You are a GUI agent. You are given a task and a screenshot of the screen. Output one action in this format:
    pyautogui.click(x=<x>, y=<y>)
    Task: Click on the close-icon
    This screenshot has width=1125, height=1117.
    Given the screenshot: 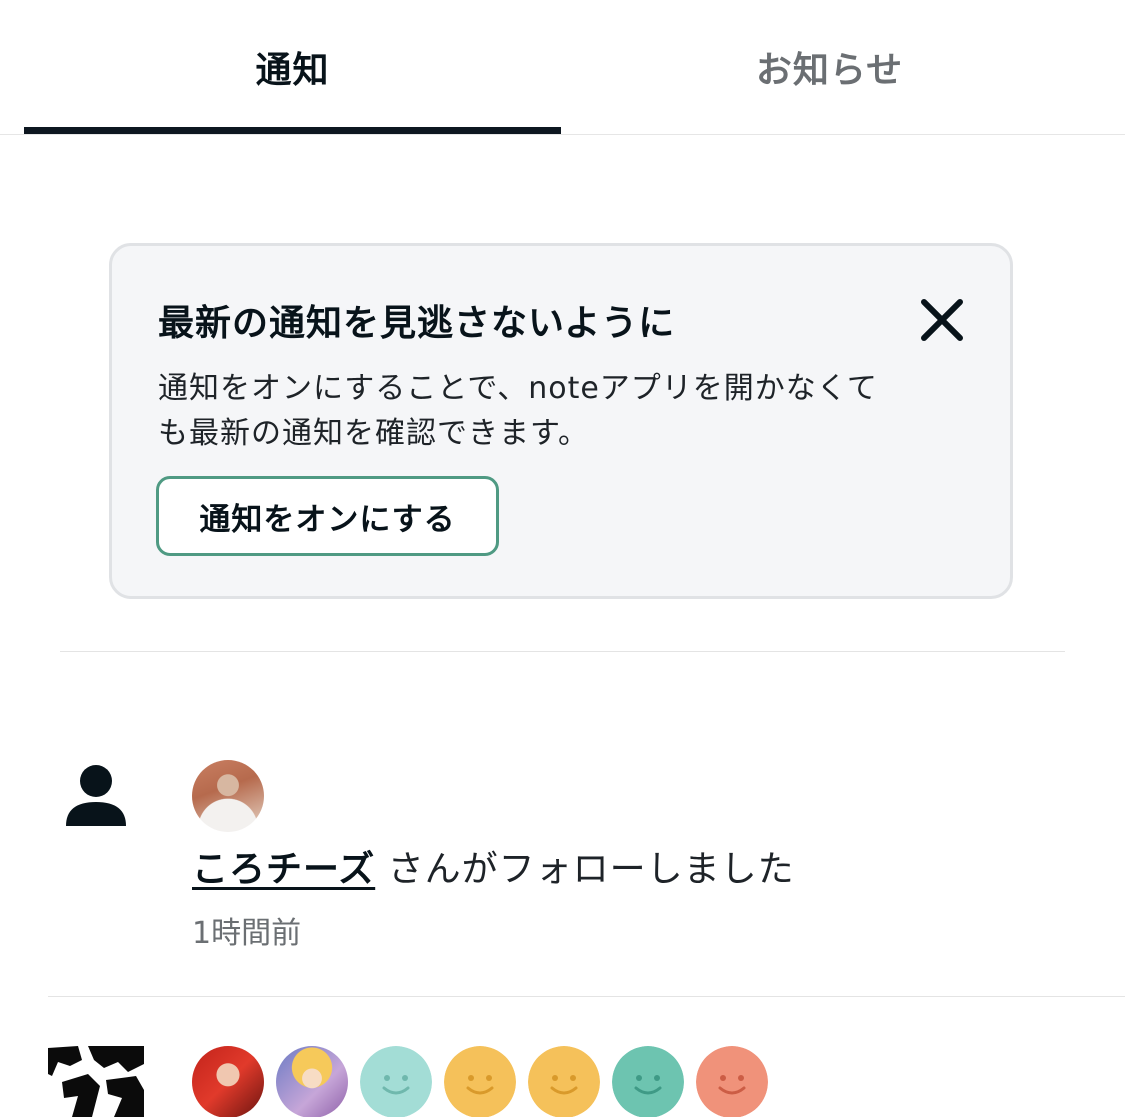 What is the action you would take?
    pyautogui.click(x=942, y=320)
    